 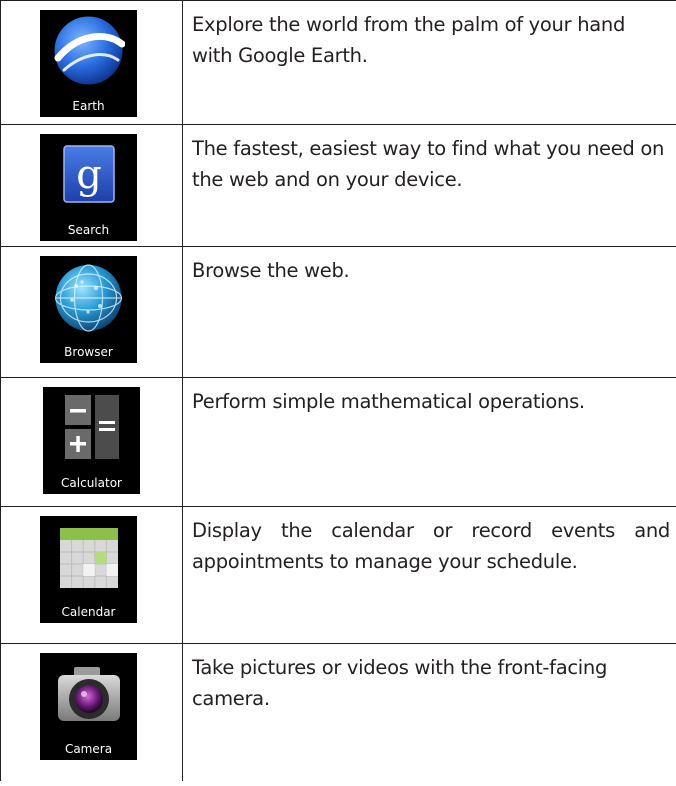 I want to click on svg-text: g, so click(x=89, y=175).